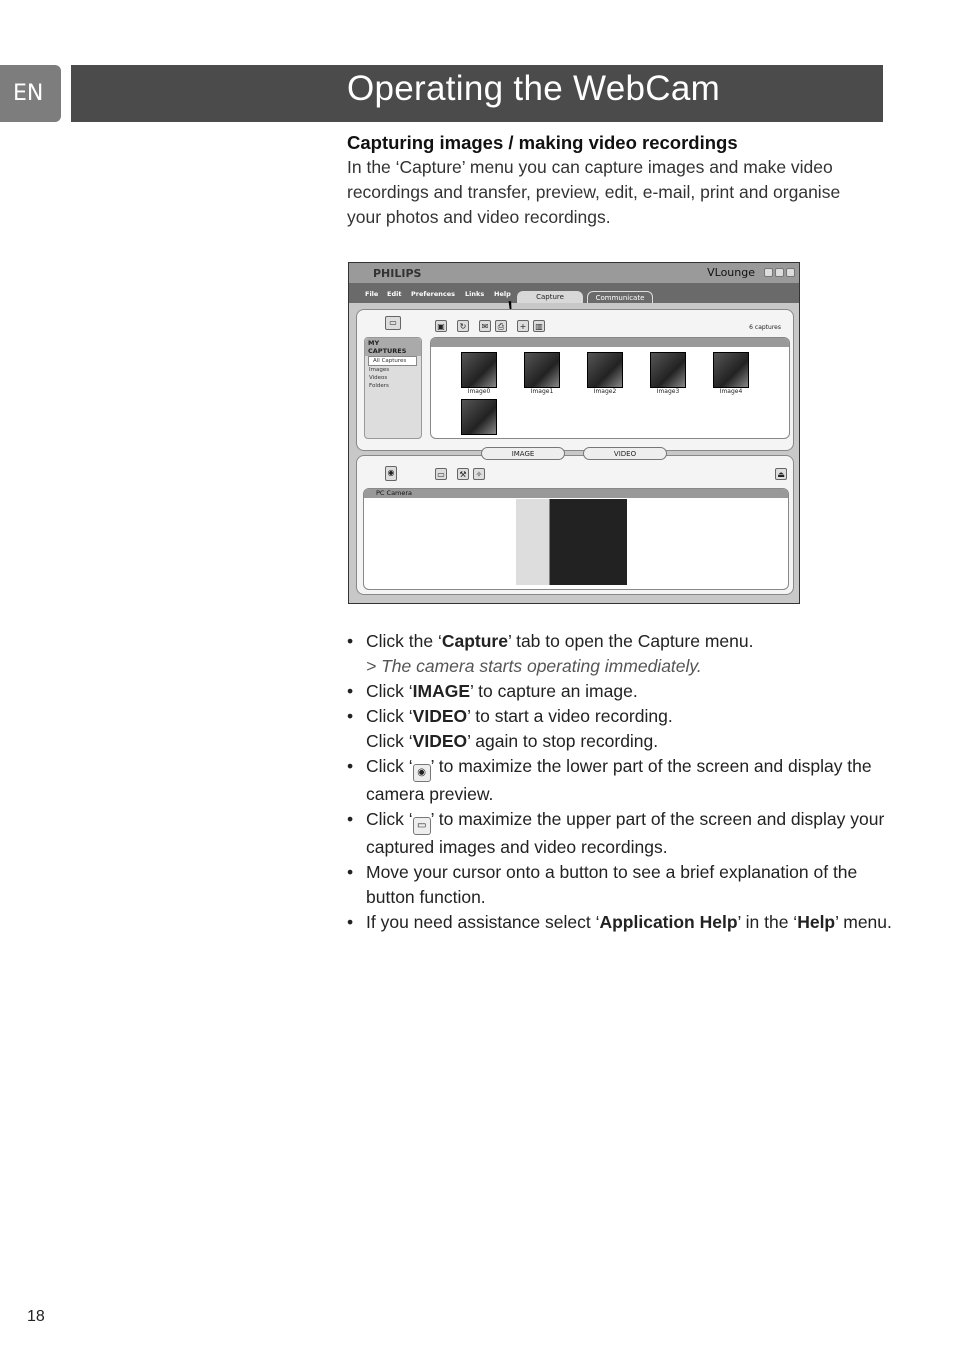  I want to click on maximize-icon, so click(779, 272).